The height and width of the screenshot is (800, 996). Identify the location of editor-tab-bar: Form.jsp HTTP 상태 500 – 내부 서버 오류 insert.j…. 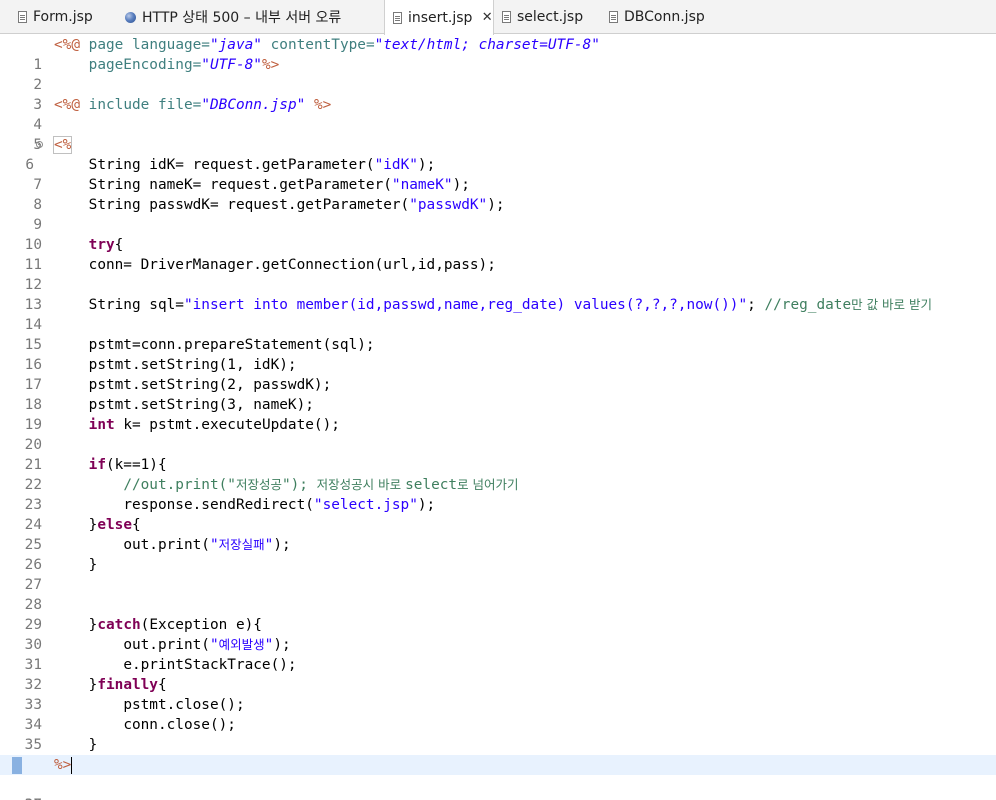
(498, 17).